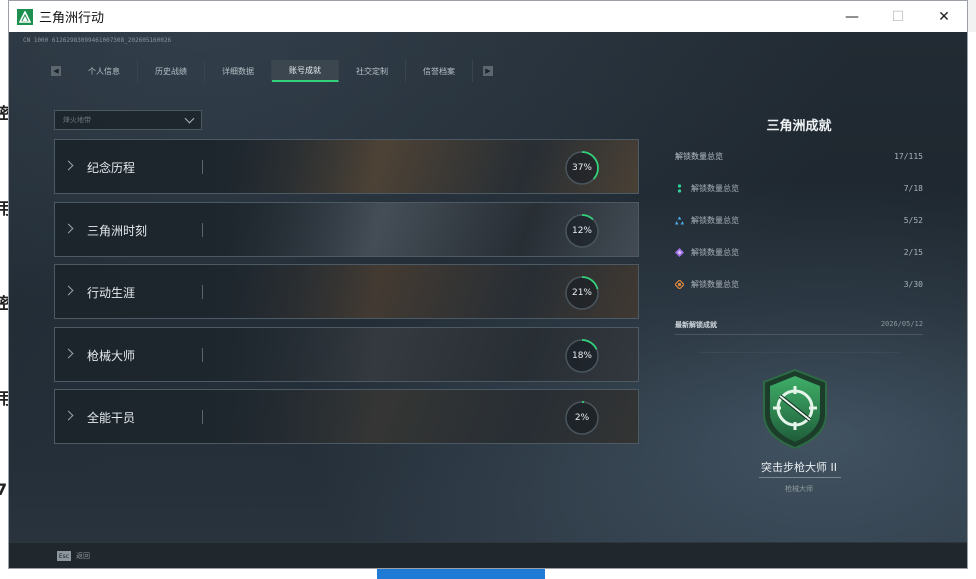 The height and width of the screenshot is (579, 976). I want to click on app-logo-icon, so click(25, 16).